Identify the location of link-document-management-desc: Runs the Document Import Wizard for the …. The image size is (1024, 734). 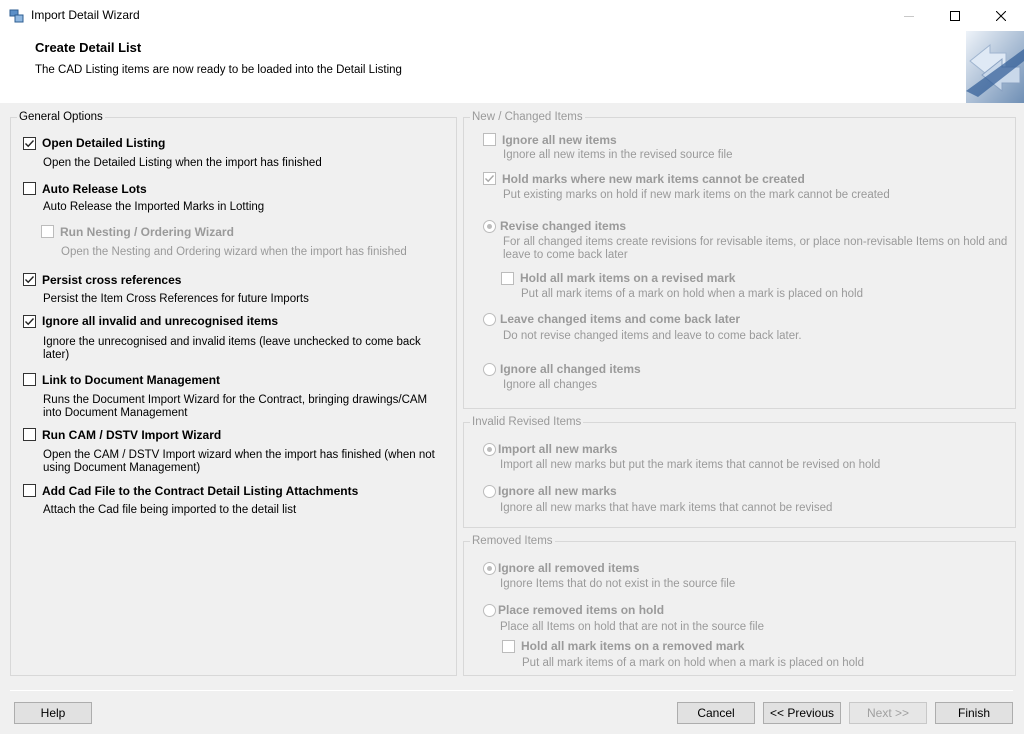
(235, 406).